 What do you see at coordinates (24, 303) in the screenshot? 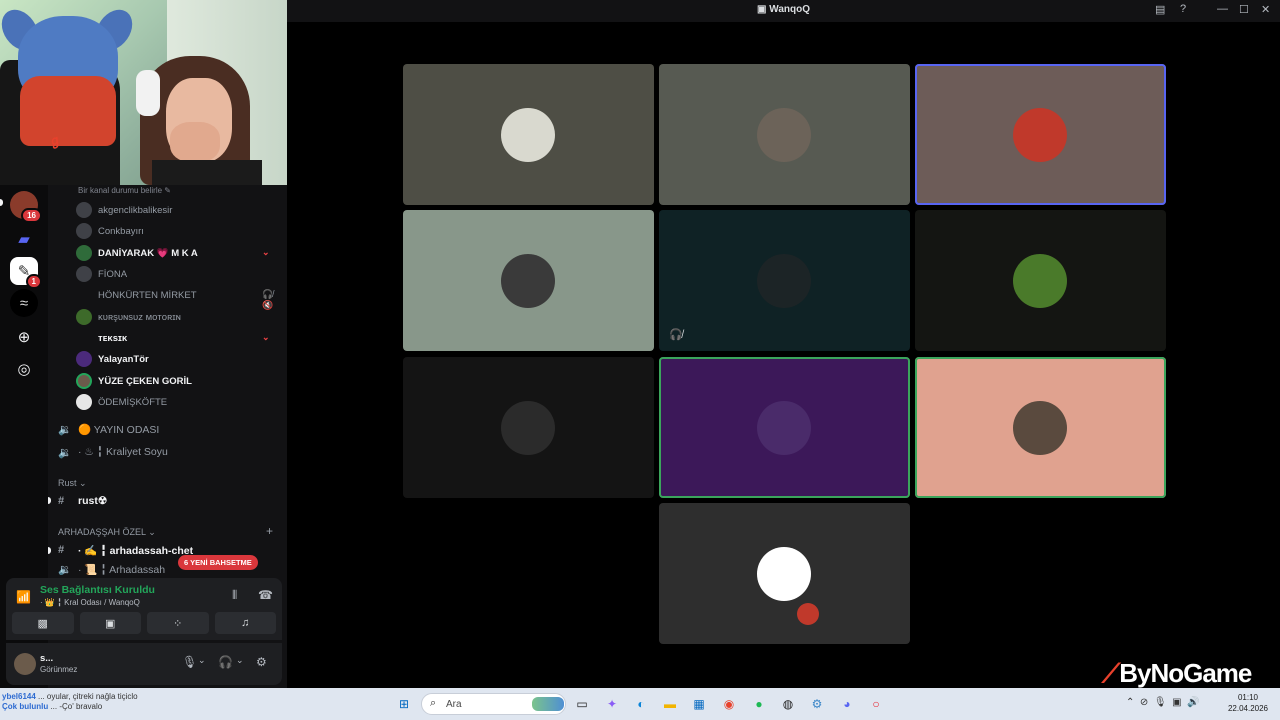
I see `server-icon-3: ≈` at bounding box center [24, 303].